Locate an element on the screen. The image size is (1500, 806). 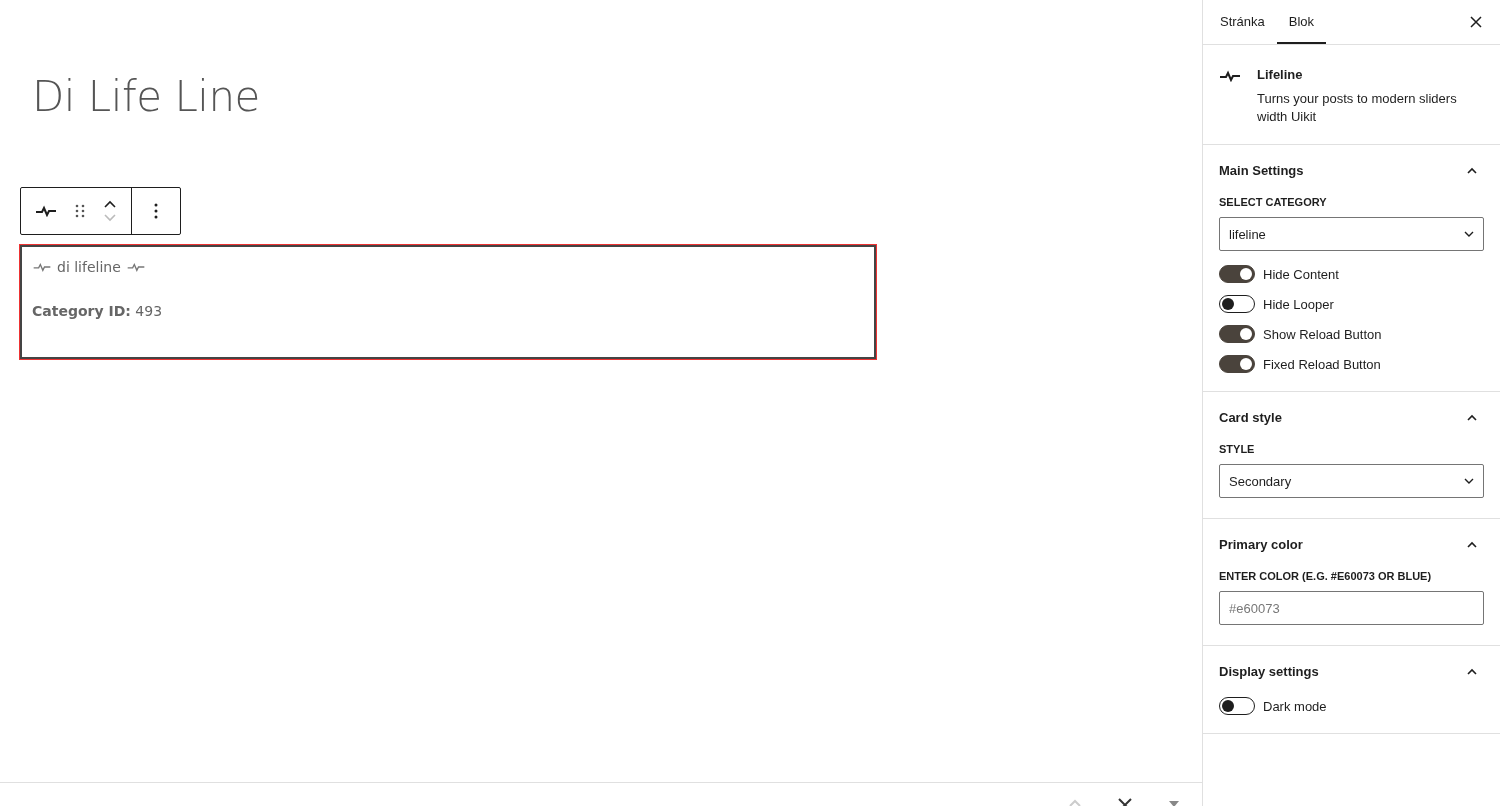
more-options-icon is located at coordinates (156, 211).